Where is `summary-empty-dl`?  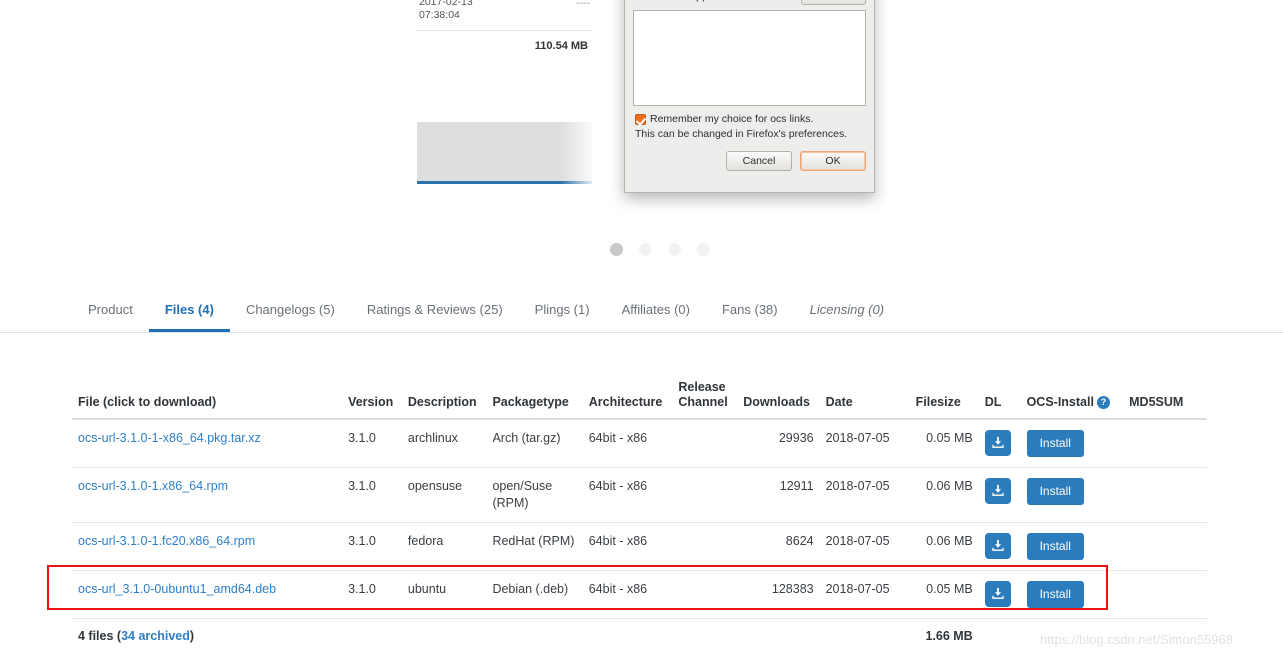
summary-empty-dl is located at coordinates (1000, 637).